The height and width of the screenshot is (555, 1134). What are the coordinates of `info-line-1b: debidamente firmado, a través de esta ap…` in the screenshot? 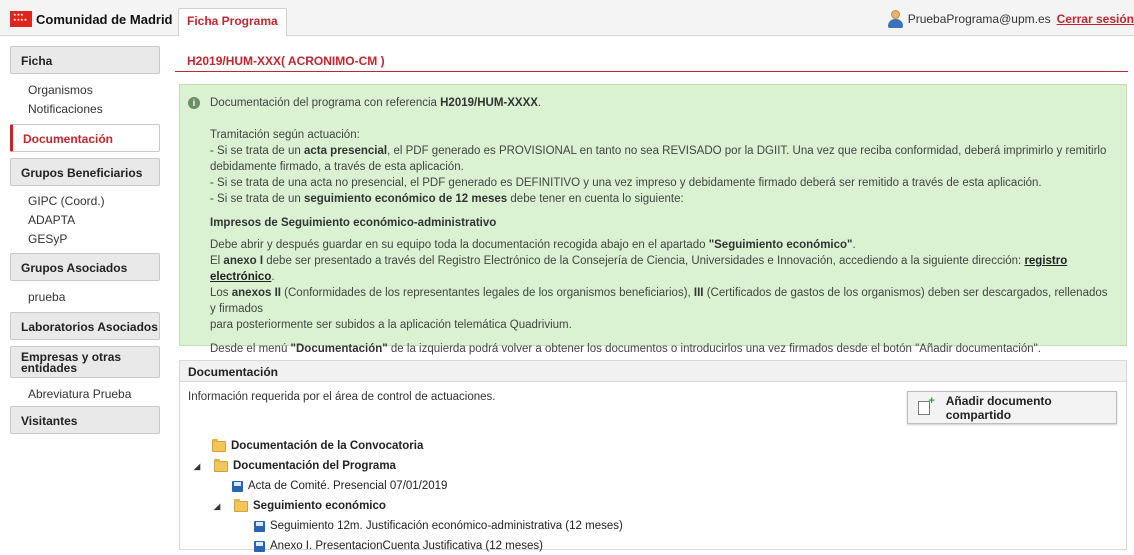 It's located at (337, 167).